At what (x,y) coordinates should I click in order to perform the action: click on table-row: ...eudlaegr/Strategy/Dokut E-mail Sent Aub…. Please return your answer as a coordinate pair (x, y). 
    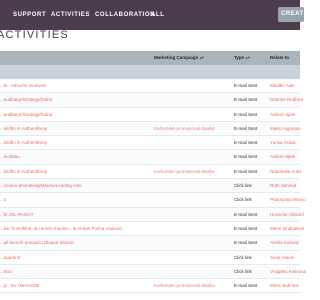
    Looking at the image, I should click on (150, 114).